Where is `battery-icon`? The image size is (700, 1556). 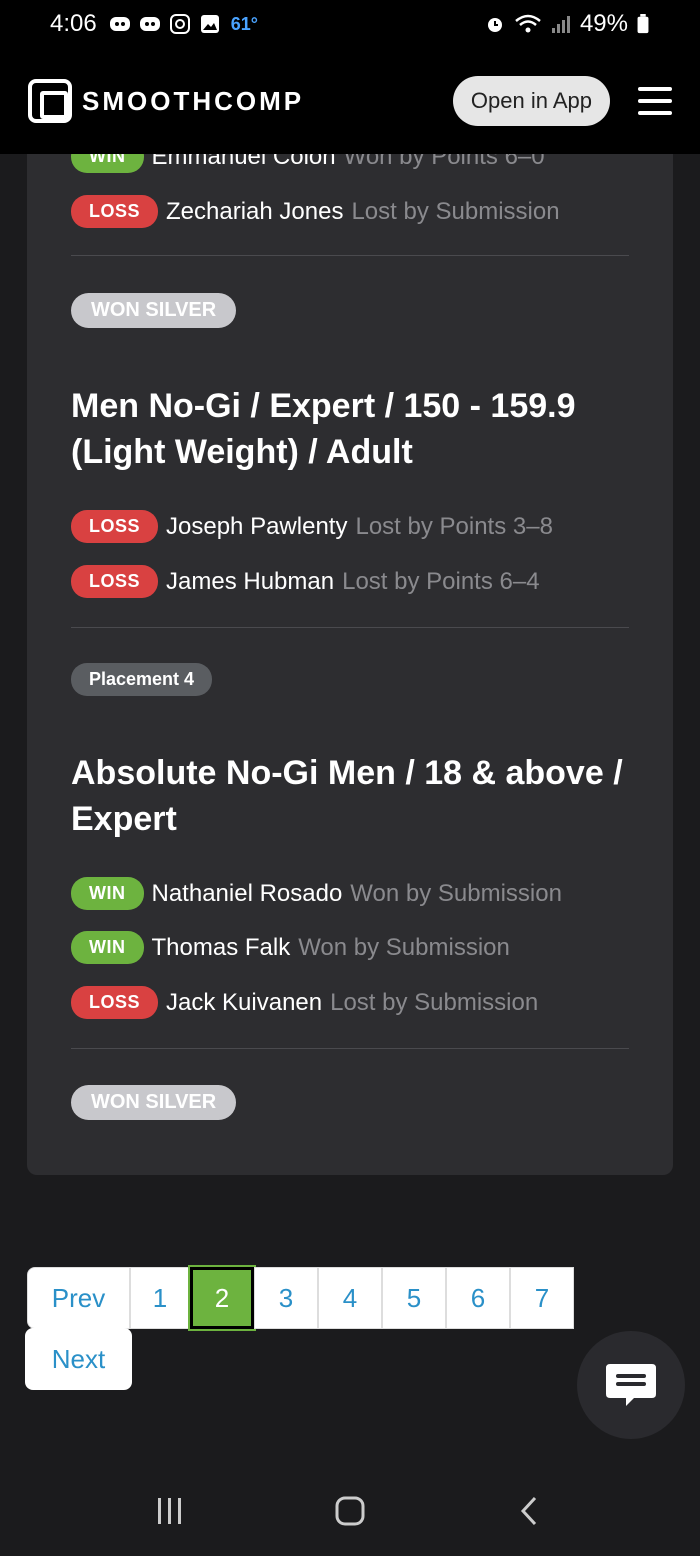 battery-icon is located at coordinates (643, 24).